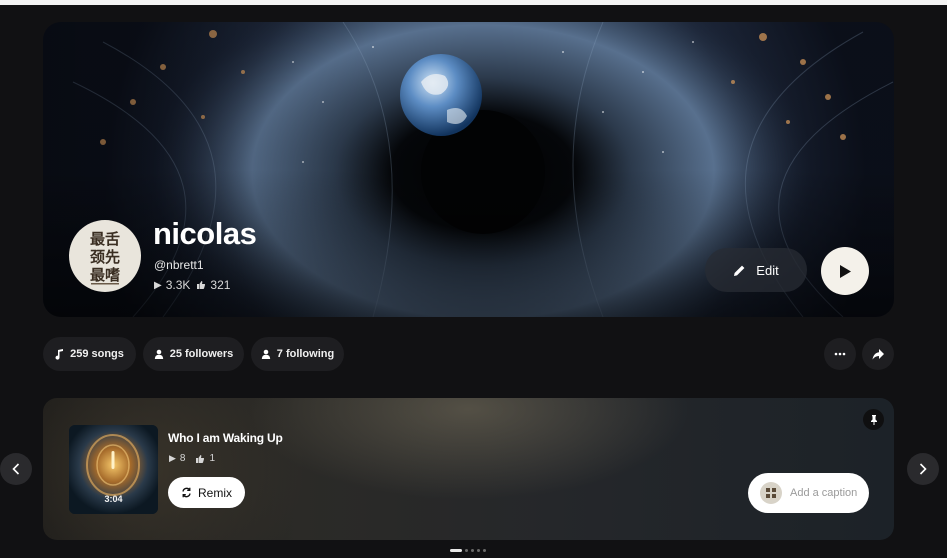  What do you see at coordinates (192, 285) in the screenshot?
I see `profile-stats: ▶ 3.3K 321` at bounding box center [192, 285].